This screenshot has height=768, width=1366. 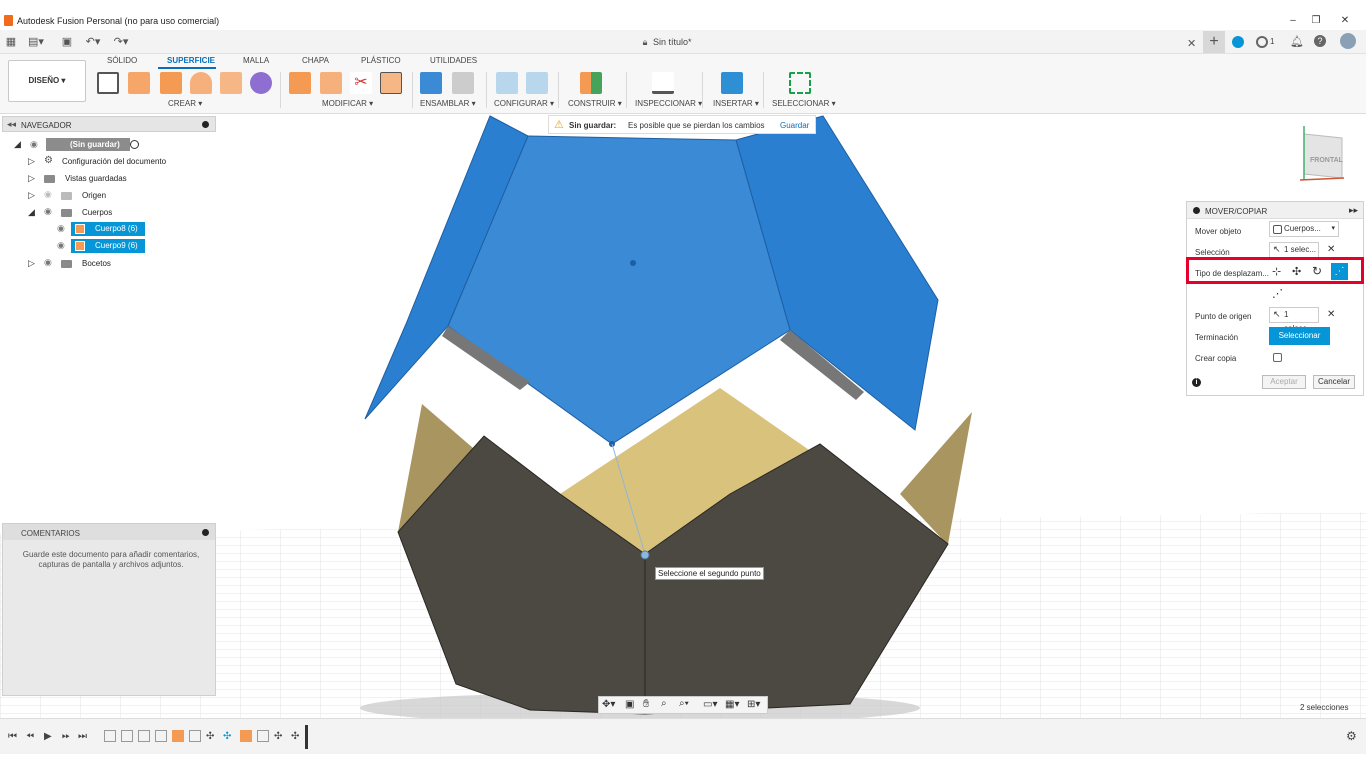 What do you see at coordinates (108, 83) in the screenshot?
I see `create-sketch-icon` at bounding box center [108, 83].